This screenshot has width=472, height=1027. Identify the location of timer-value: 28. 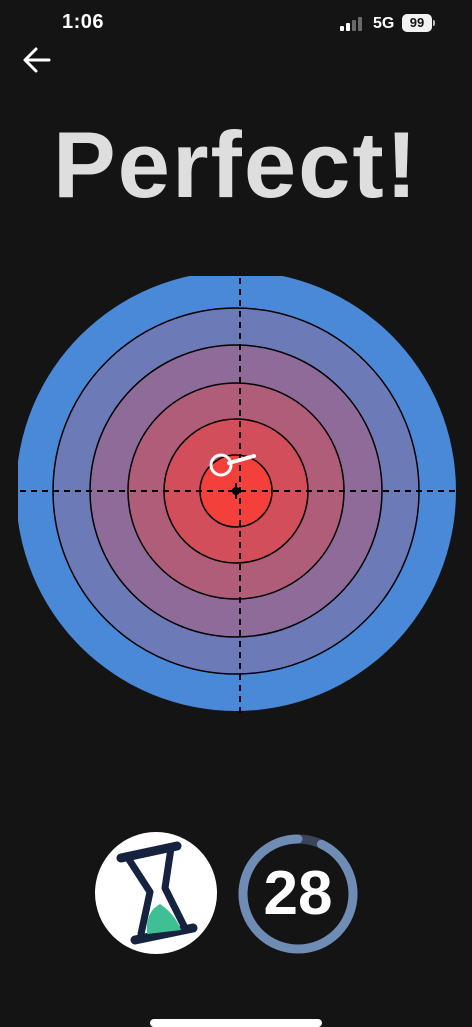
(298, 893).